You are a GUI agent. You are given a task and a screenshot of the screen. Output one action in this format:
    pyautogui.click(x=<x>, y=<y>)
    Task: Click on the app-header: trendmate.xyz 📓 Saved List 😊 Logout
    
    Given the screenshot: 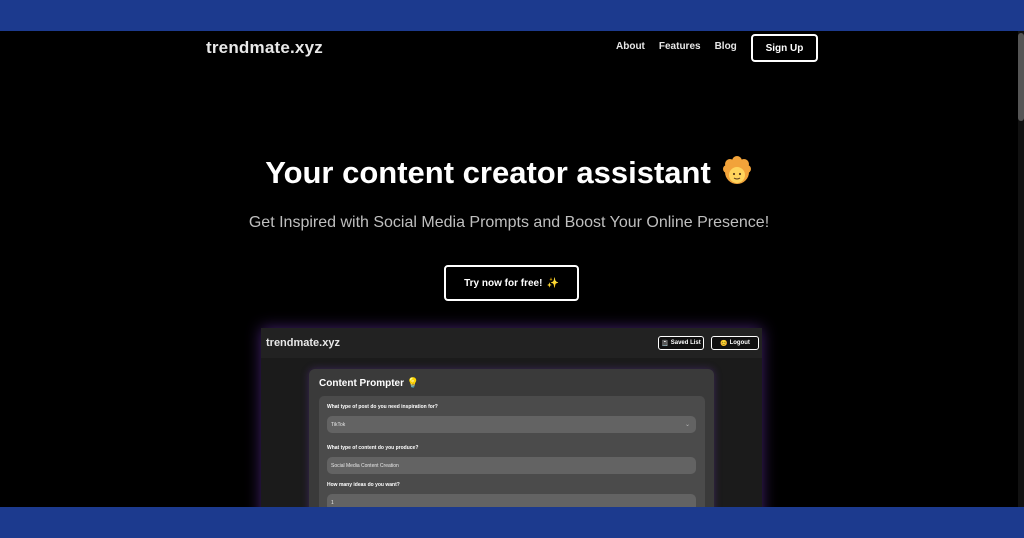 What is the action you would take?
    pyautogui.click(x=511, y=343)
    